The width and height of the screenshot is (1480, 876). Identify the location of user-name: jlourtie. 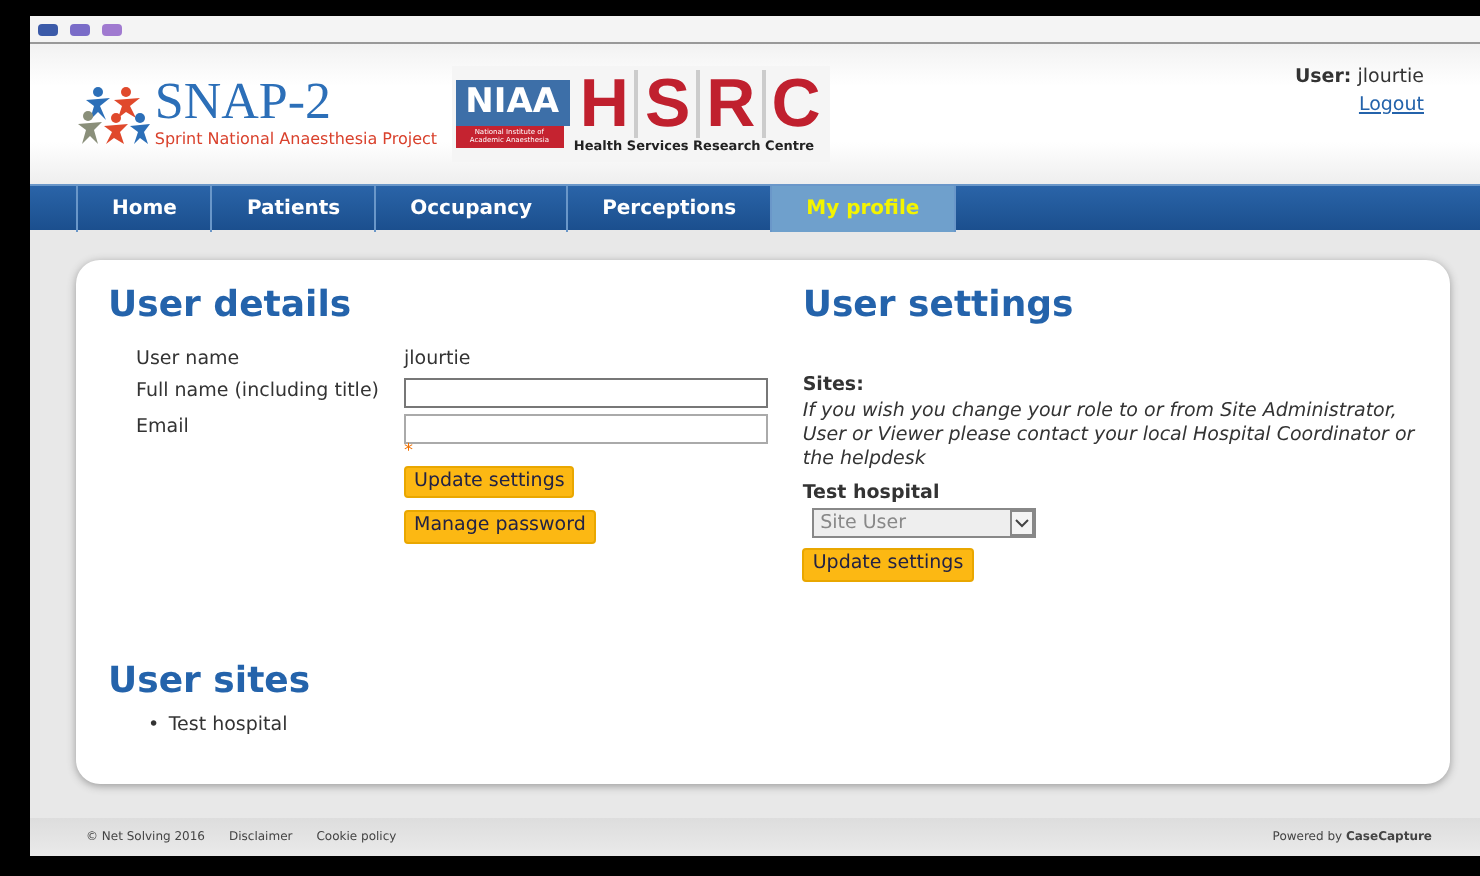
(1390, 76).